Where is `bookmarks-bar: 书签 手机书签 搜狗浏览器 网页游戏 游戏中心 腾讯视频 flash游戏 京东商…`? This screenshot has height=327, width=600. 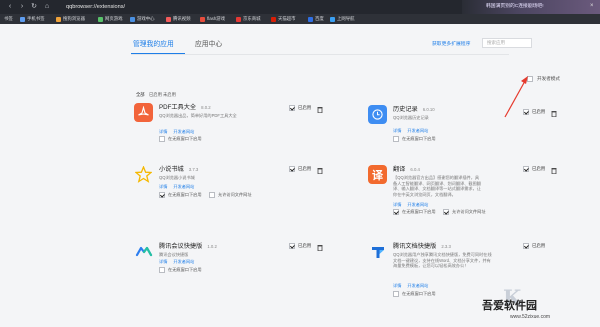 bookmarks-bar: 书签 手机书签 搜狗浏览器 网页游戏 游戏中心 腾讯视频 flash游戏 京东商… is located at coordinates (300, 19).